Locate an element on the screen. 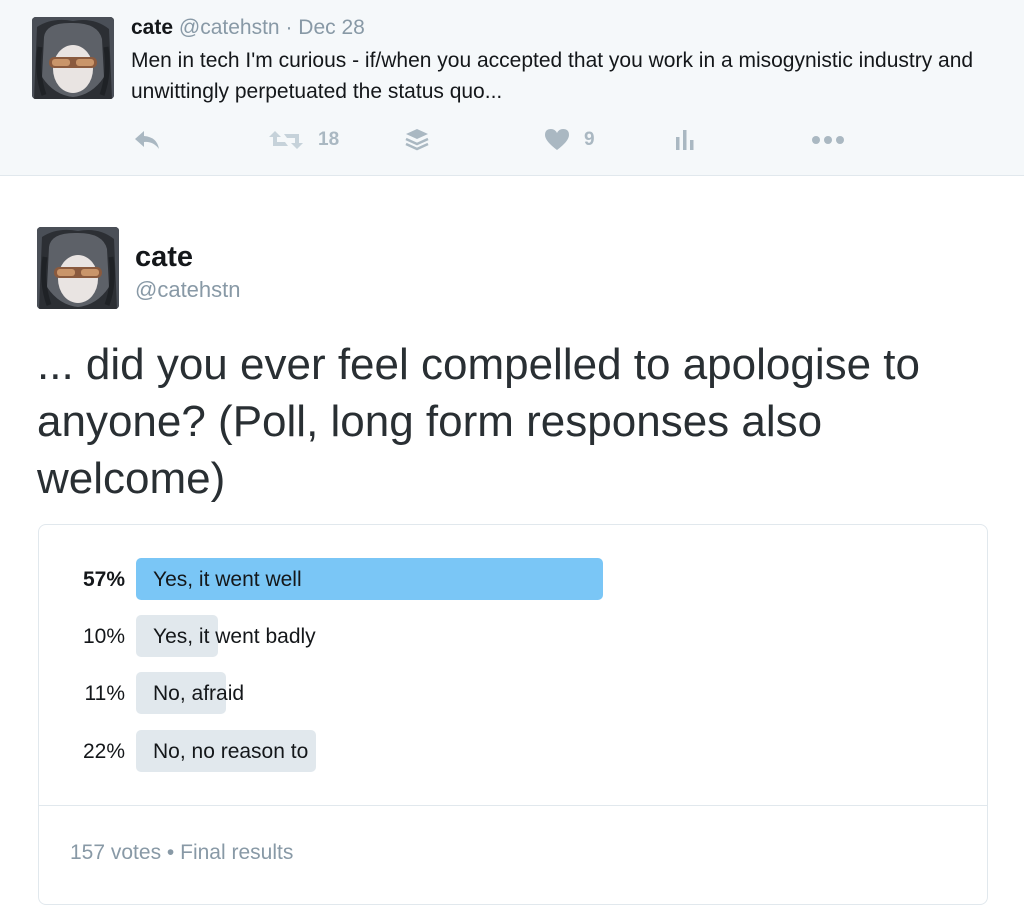 The image size is (1024, 915). retweet-count: 18 is located at coordinates (329, 139).